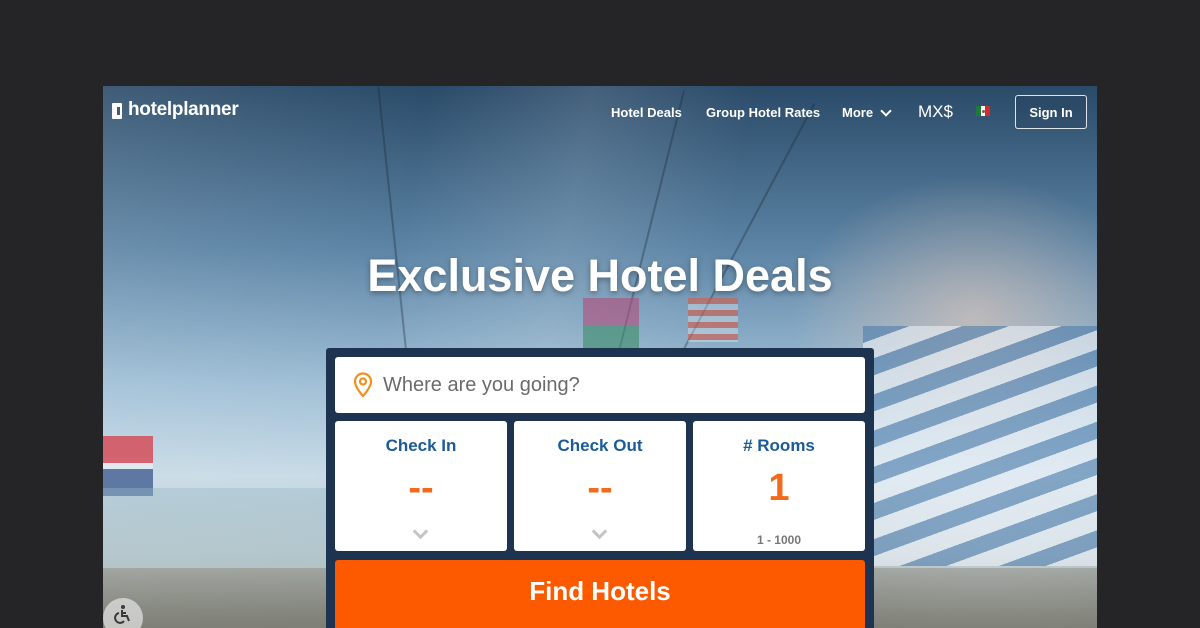 The height and width of the screenshot is (628, 1200). I want to click on logo-icon, so click(118, 110).